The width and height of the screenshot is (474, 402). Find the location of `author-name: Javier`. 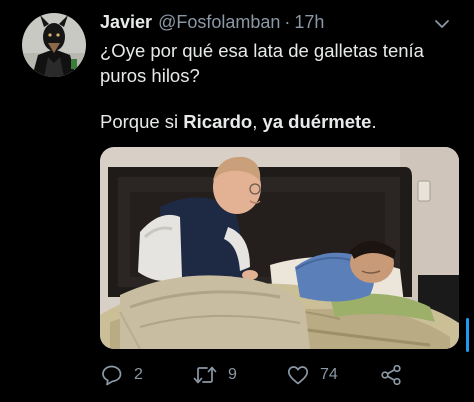

author-name: Javier is located at coordinates (126, 22).